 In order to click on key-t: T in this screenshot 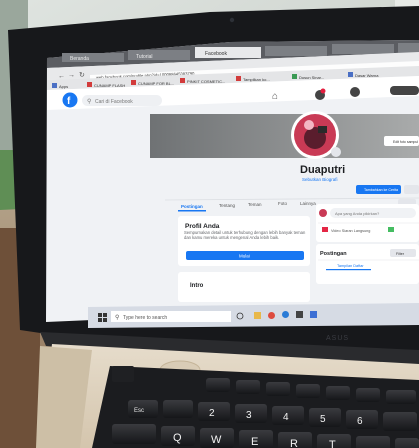, I will do `click(334, 441)`.